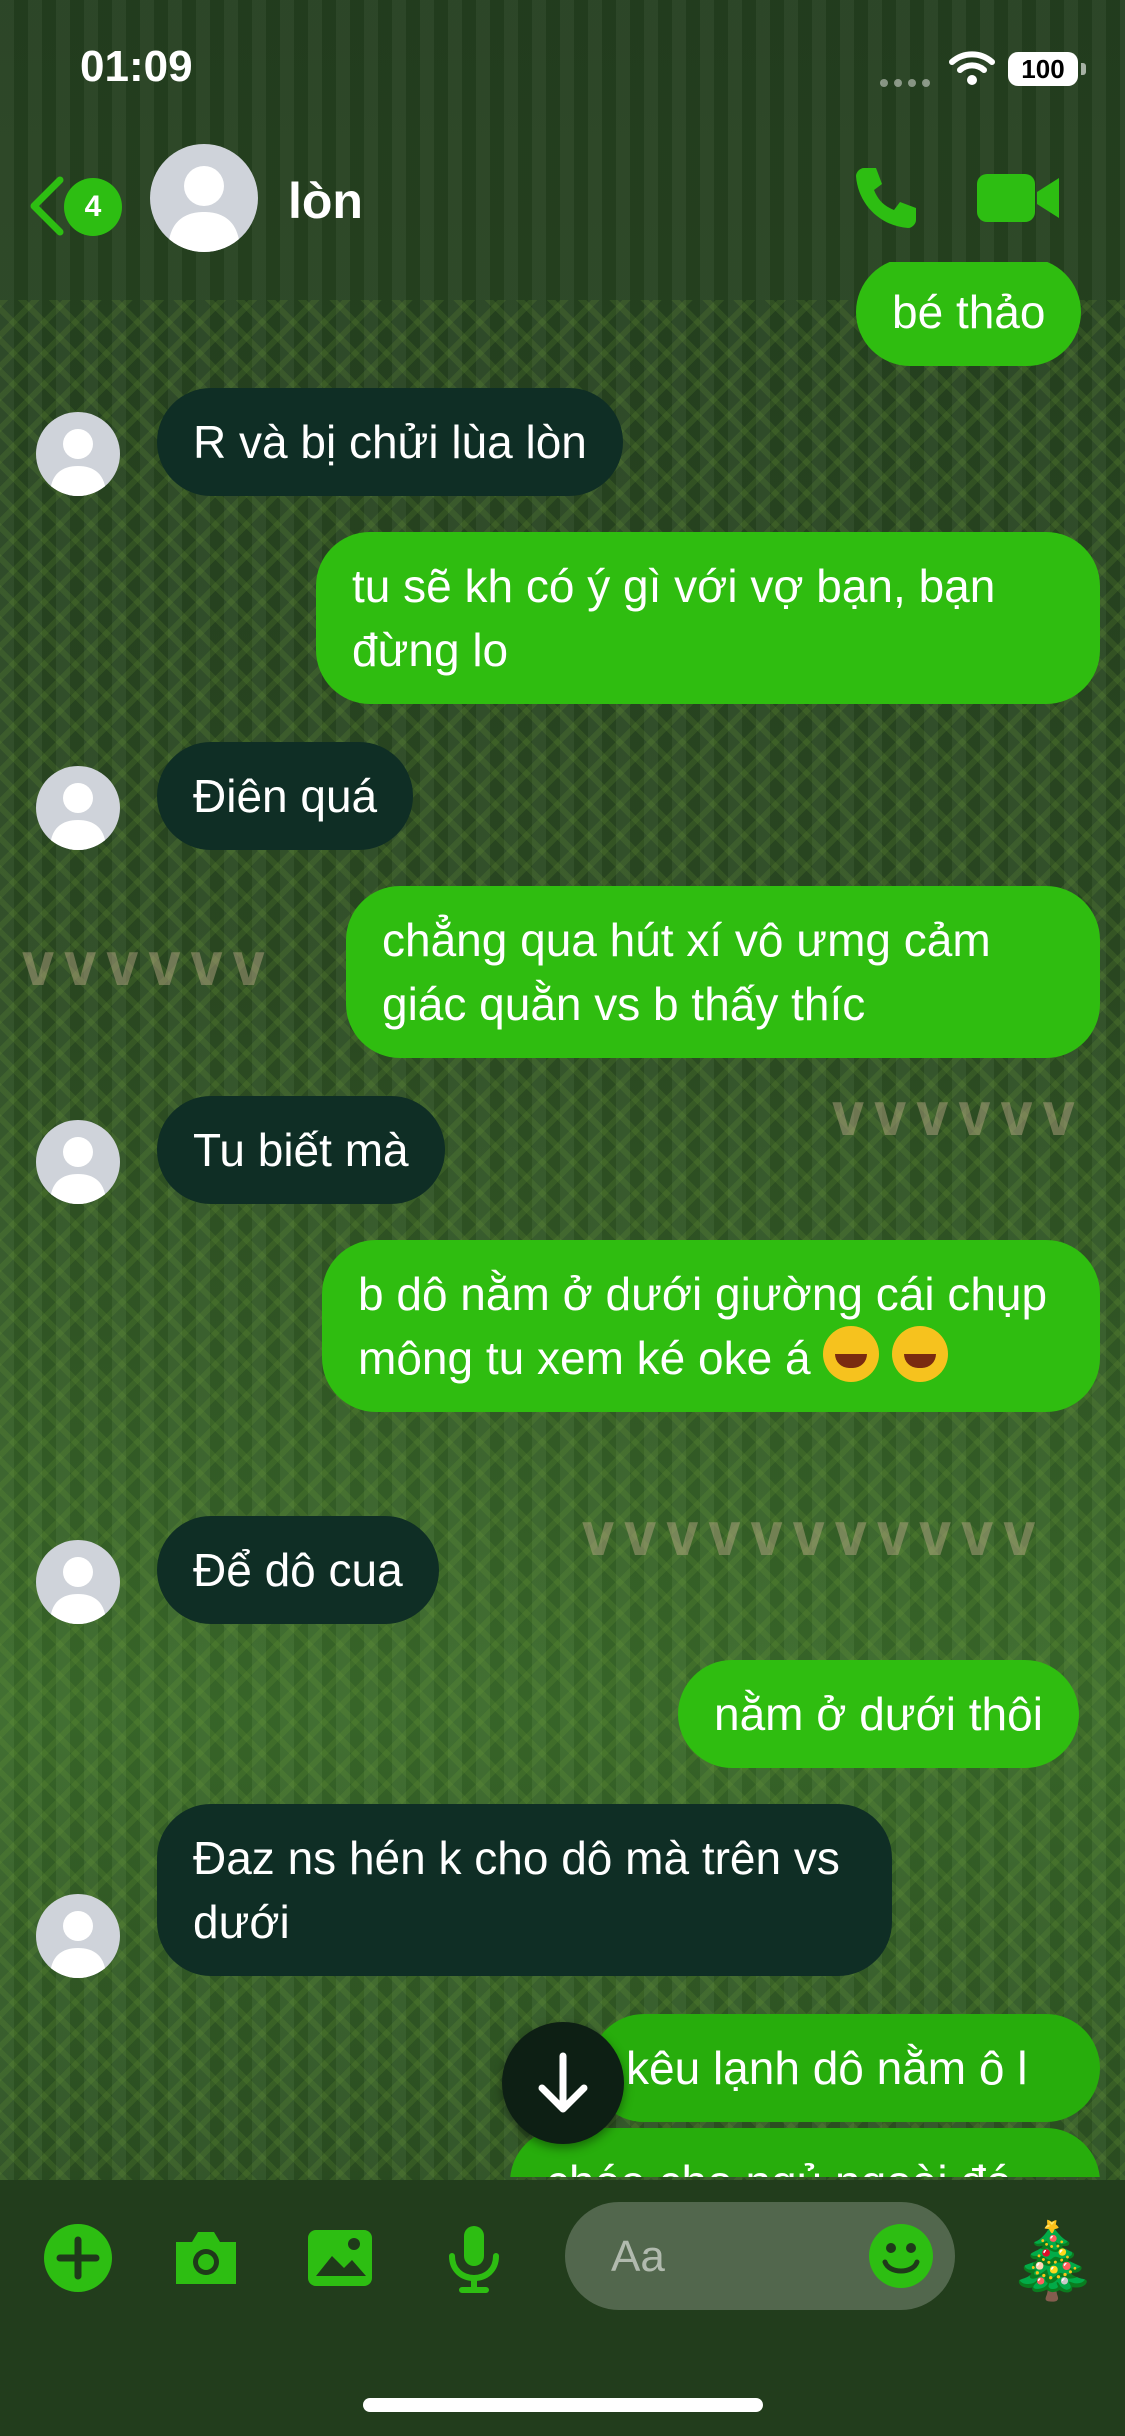 The width and height of the screenshot is (1125, 2436). Describe the element at coordinates (136, 66) in the screenshot. I see `status-time: 01:09` at that location.